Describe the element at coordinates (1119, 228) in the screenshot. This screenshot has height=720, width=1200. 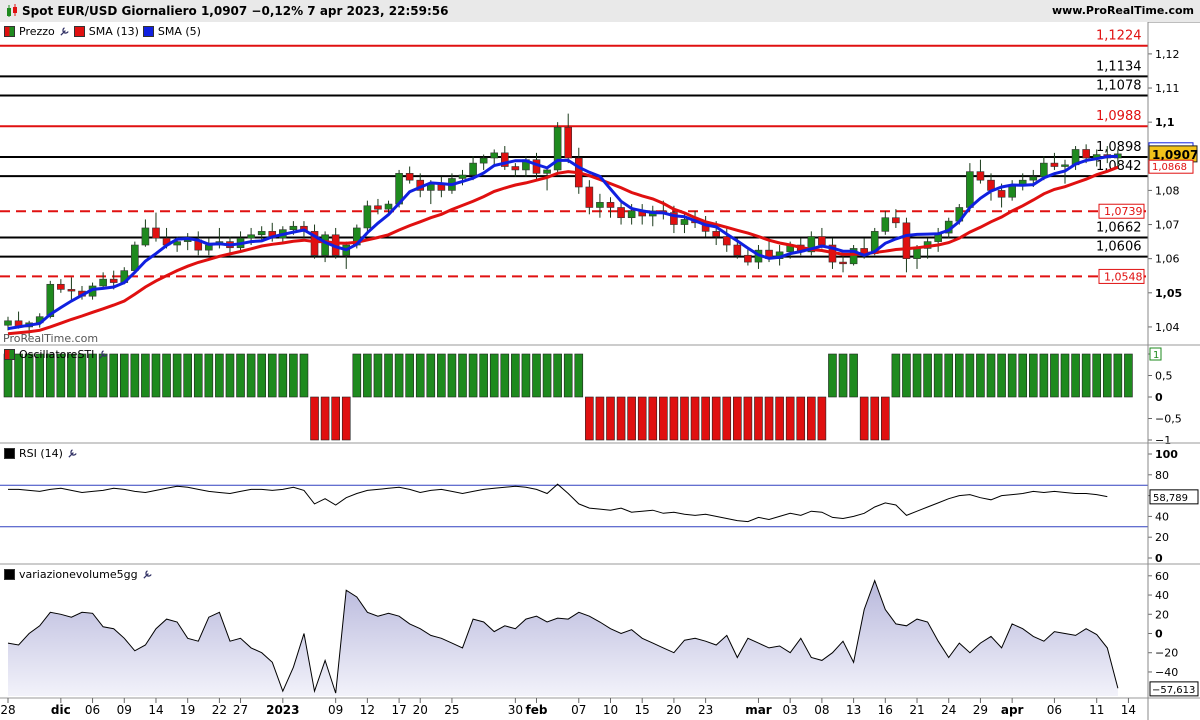
I see `hline-label: 1,0662` at that location.